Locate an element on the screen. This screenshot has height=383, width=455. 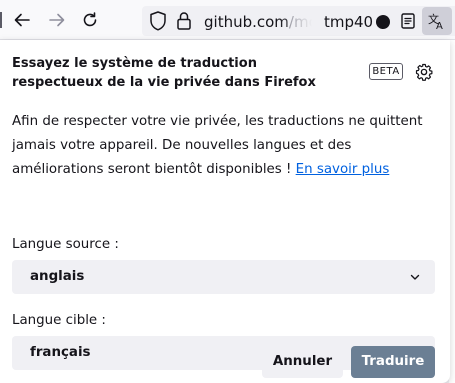
url-bar: github.com/moz tmp40 文A is located at coordinates (298, 21).